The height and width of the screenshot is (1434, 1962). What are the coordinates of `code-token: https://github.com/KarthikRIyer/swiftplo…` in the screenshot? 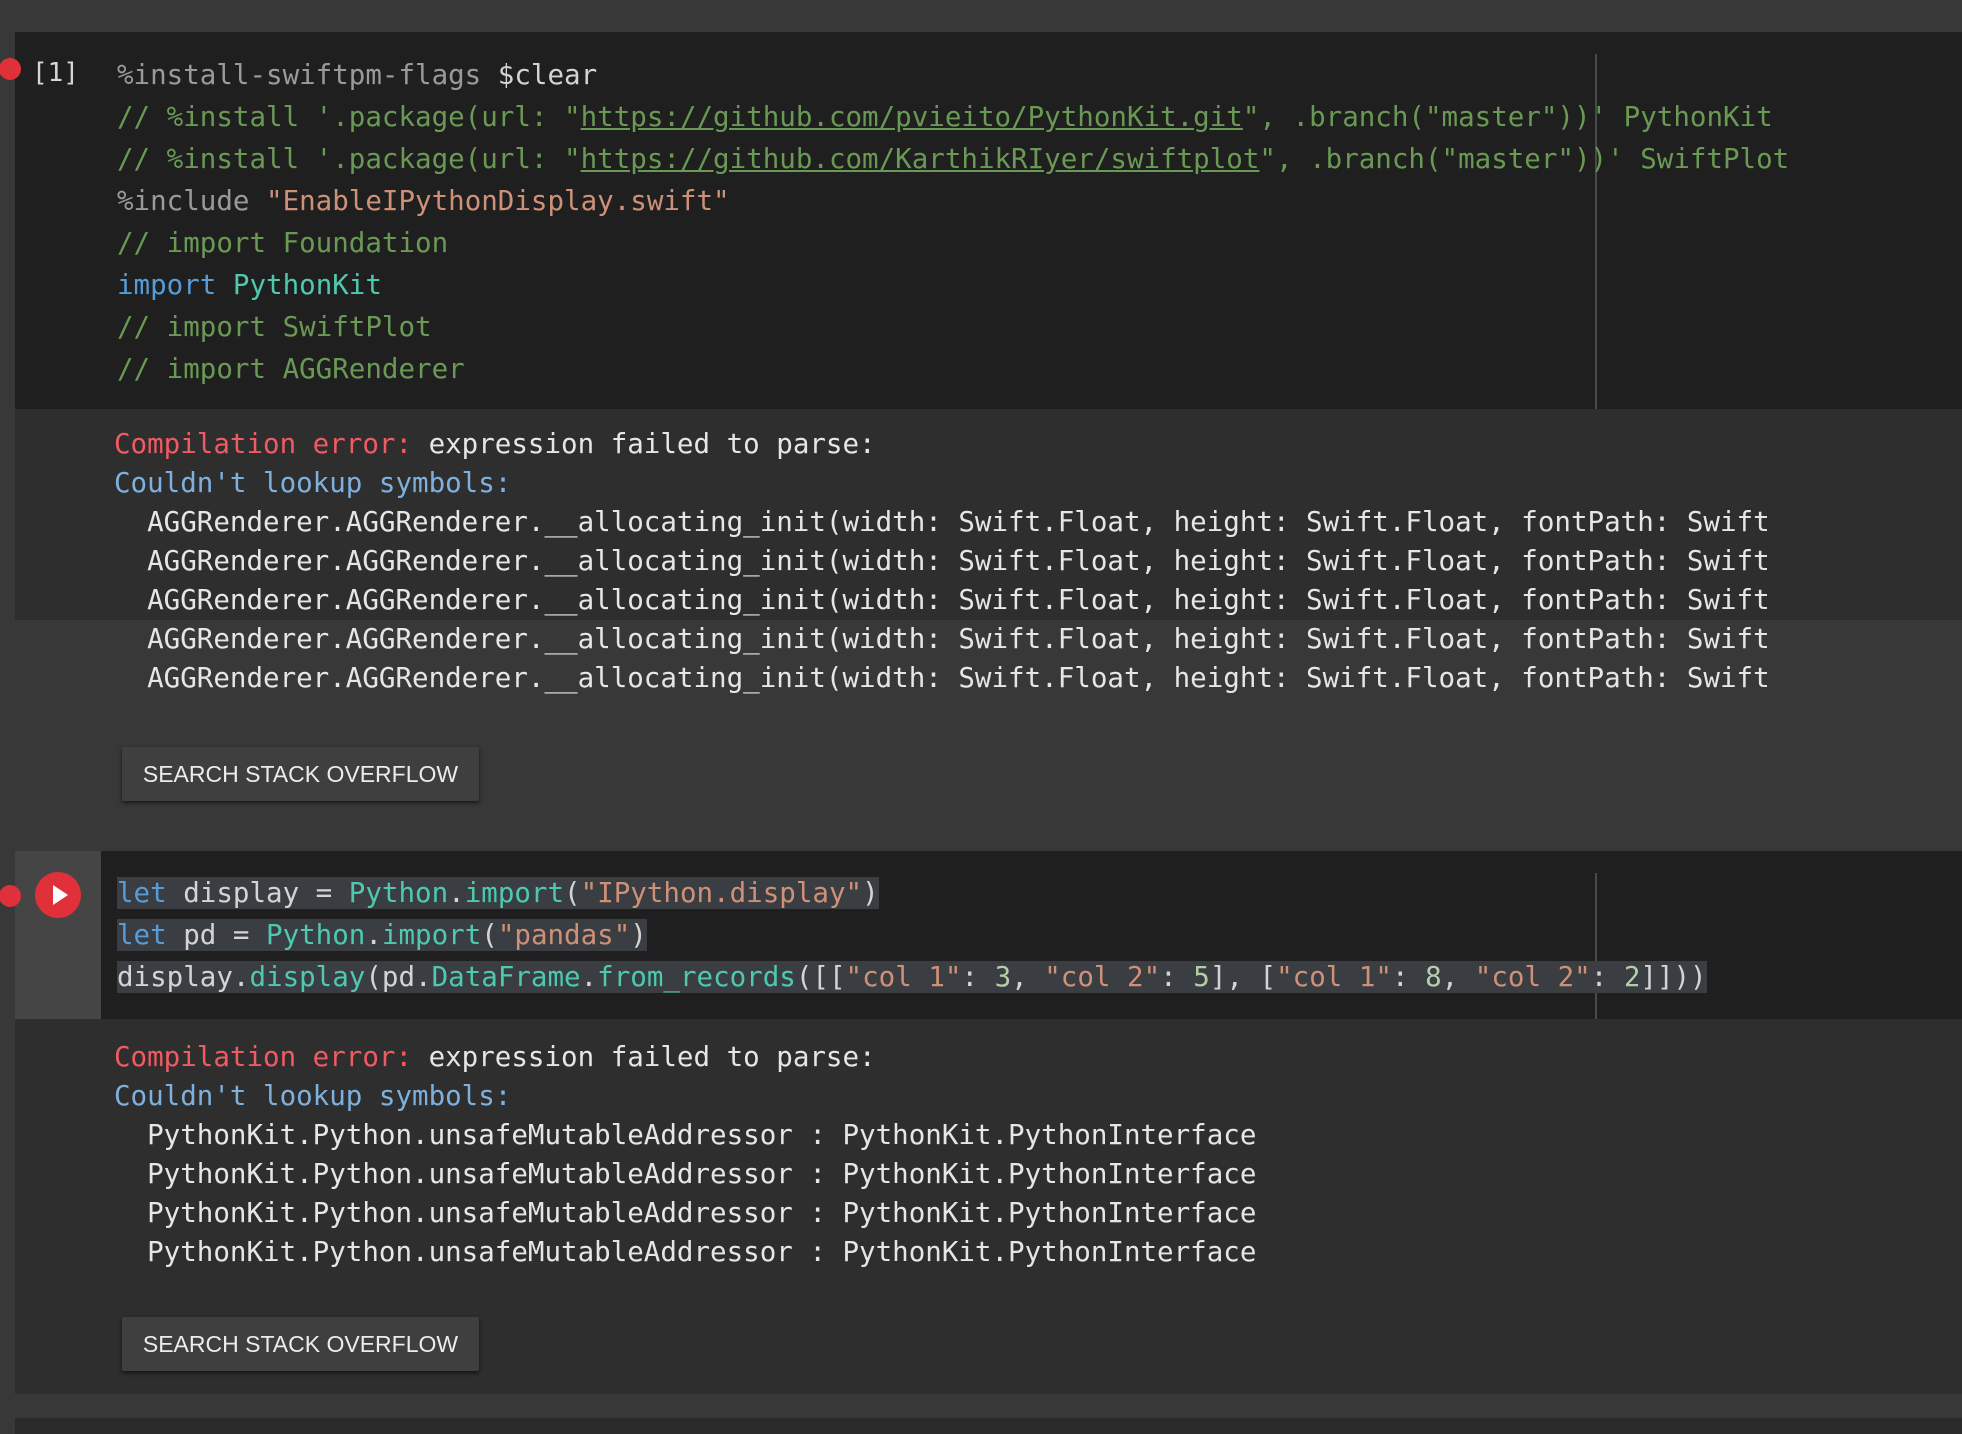 It's located at (920, 159).